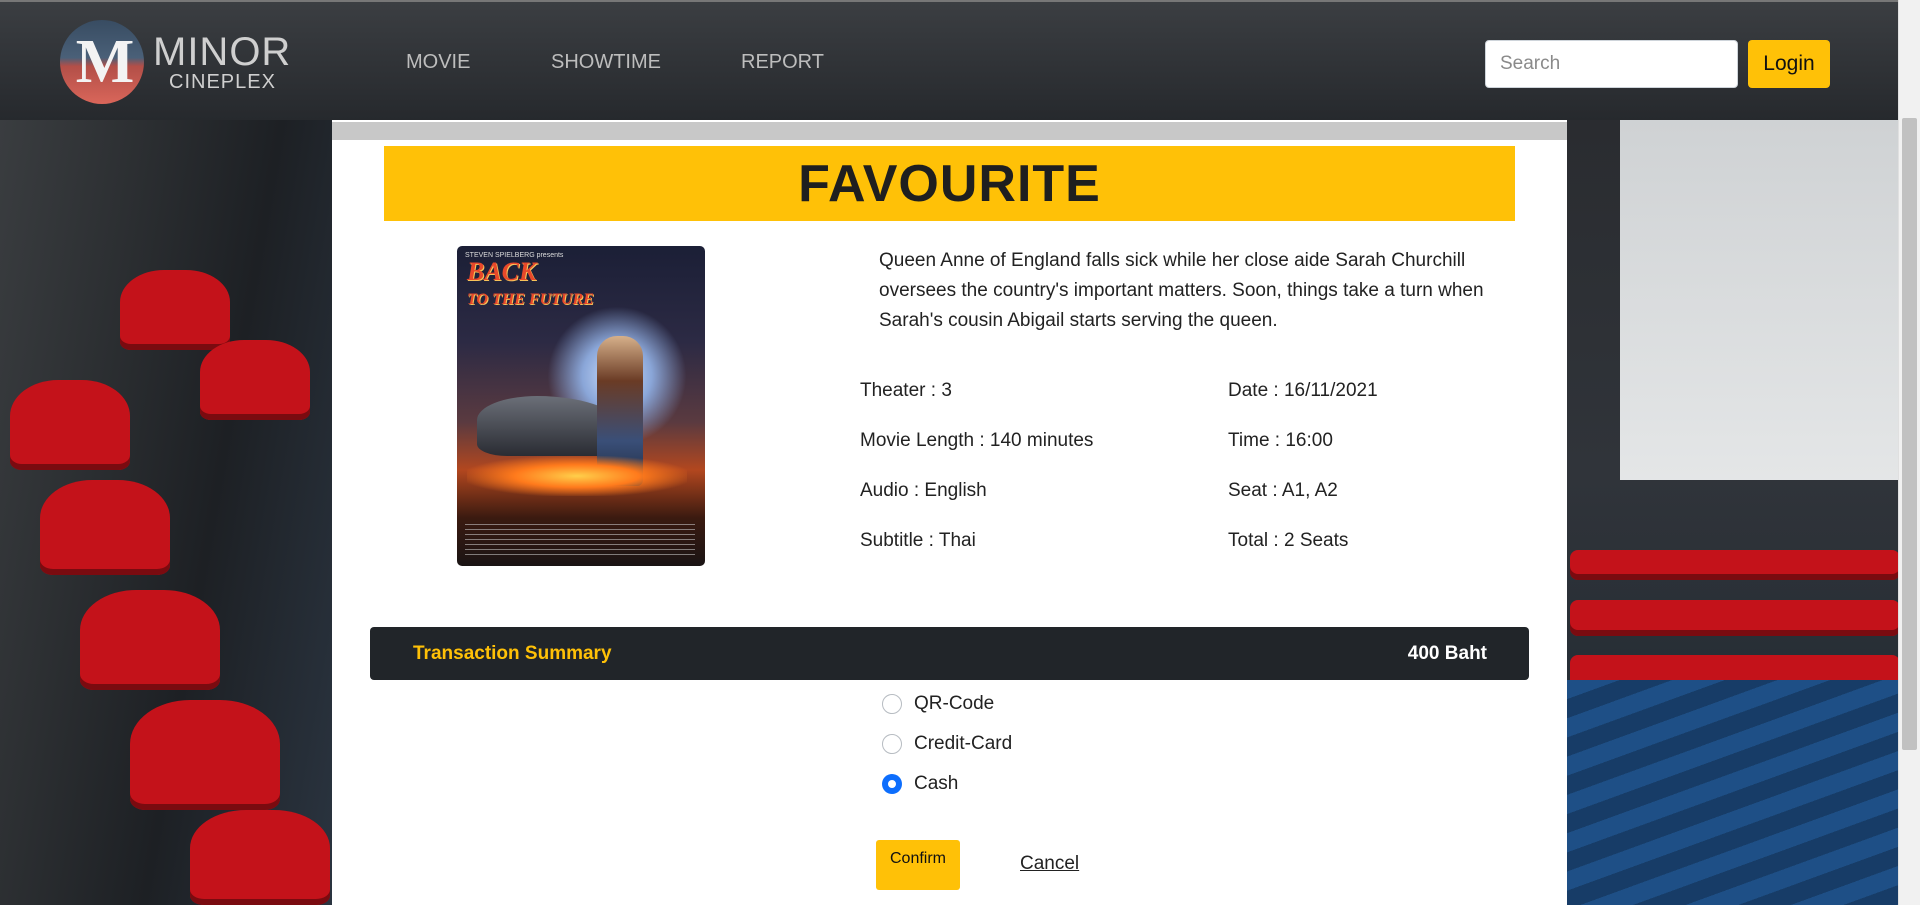 The width and height of the screenshot is (1920, 905). I want to click on total-info: Total : 2 Seats, so click(1288, 540).